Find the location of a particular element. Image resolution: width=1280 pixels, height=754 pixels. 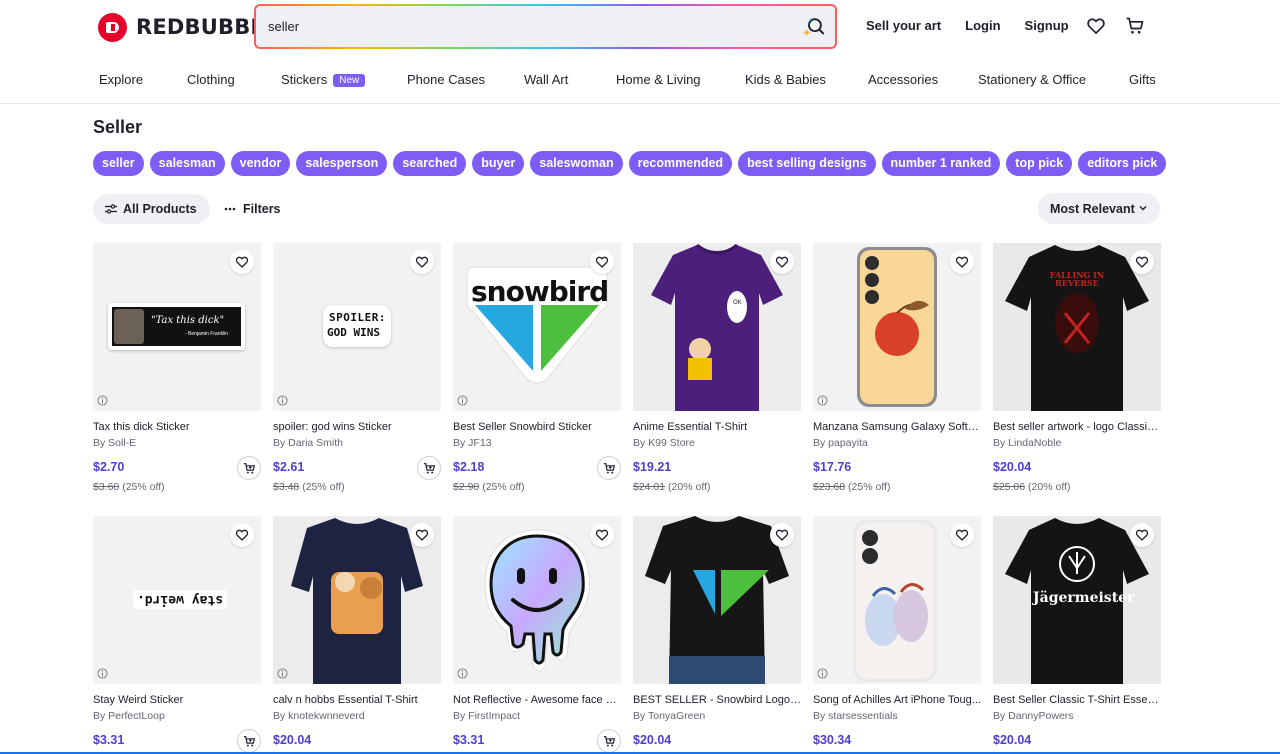

chip-vendor: vendor is located at coordinates (260, 163).